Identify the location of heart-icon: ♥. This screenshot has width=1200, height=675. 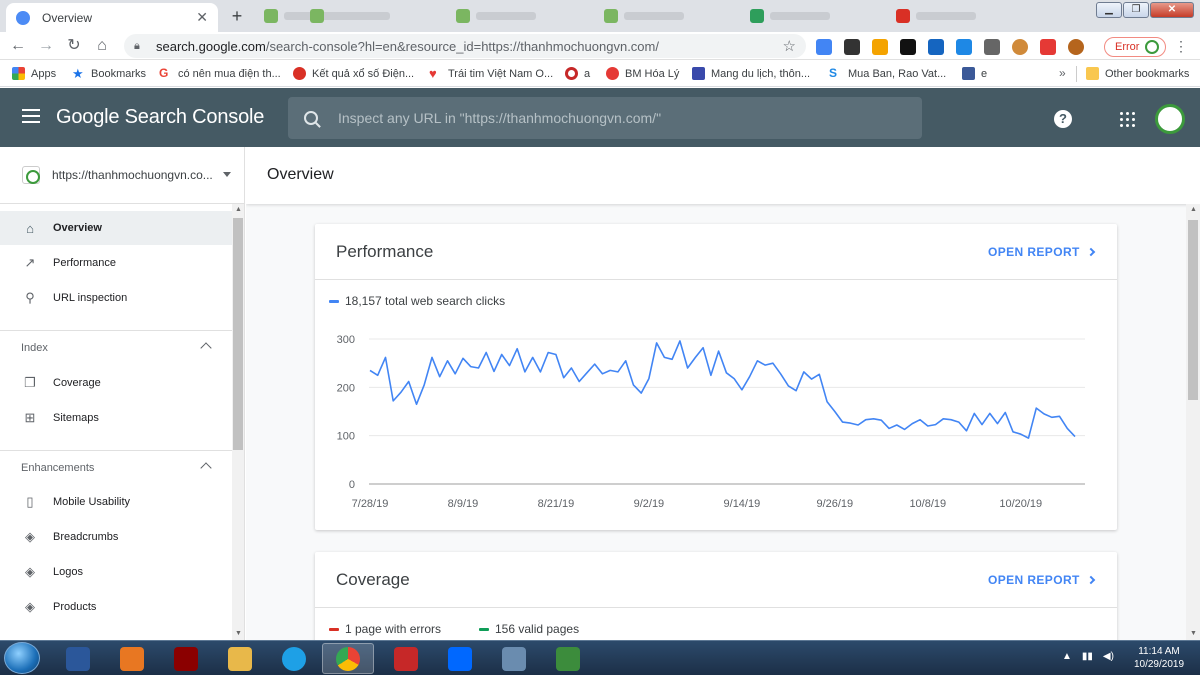
(433, 73).